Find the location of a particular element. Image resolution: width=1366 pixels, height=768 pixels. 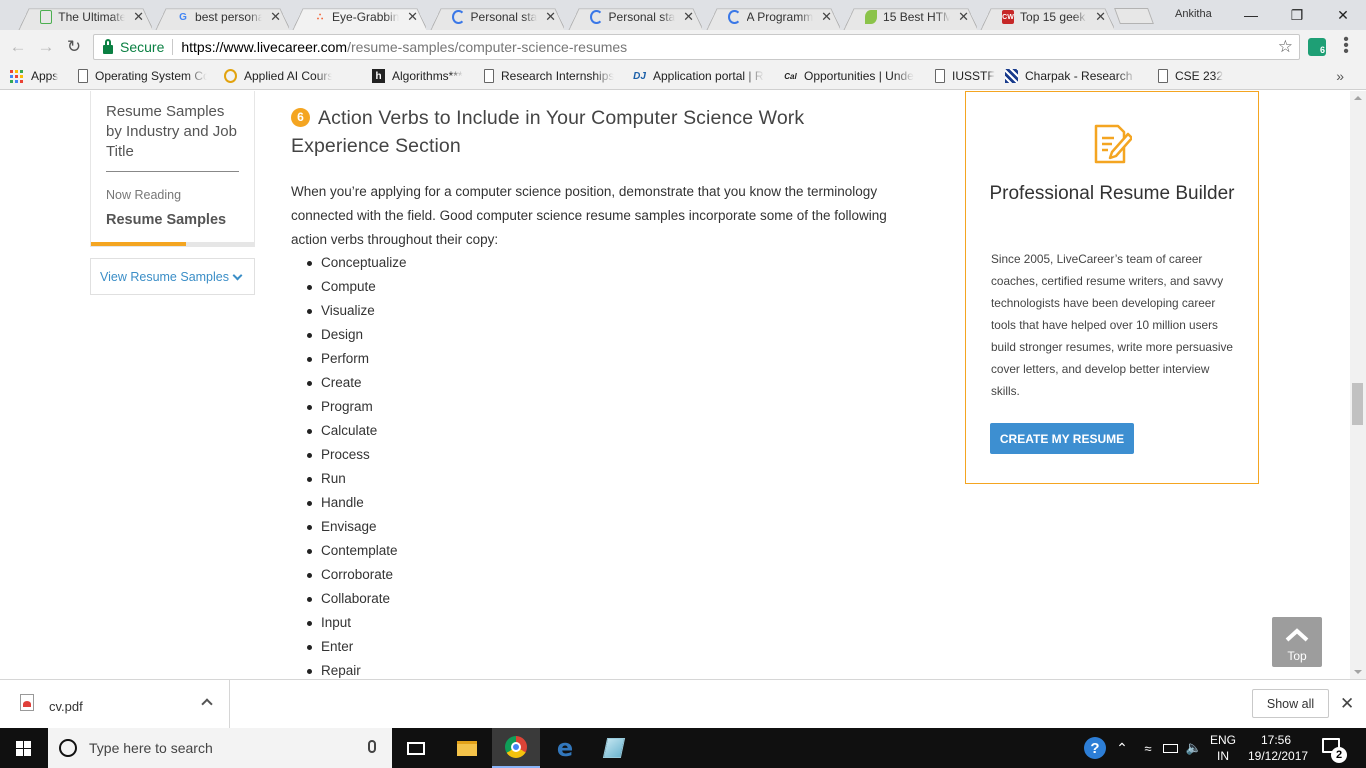

page-scrollbar is located at coordinates (1358, 385).